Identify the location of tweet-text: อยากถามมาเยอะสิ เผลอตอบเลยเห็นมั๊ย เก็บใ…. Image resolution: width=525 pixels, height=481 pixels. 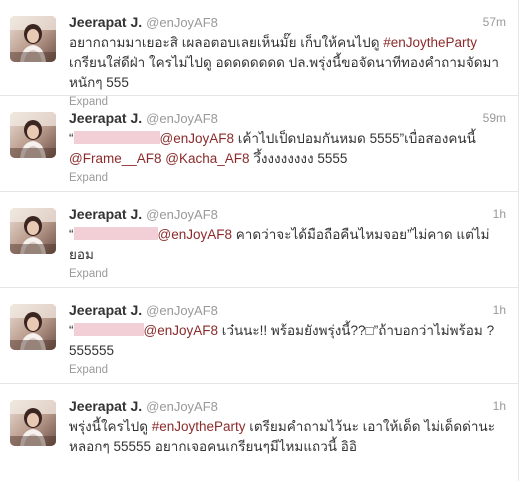
(288, 63).